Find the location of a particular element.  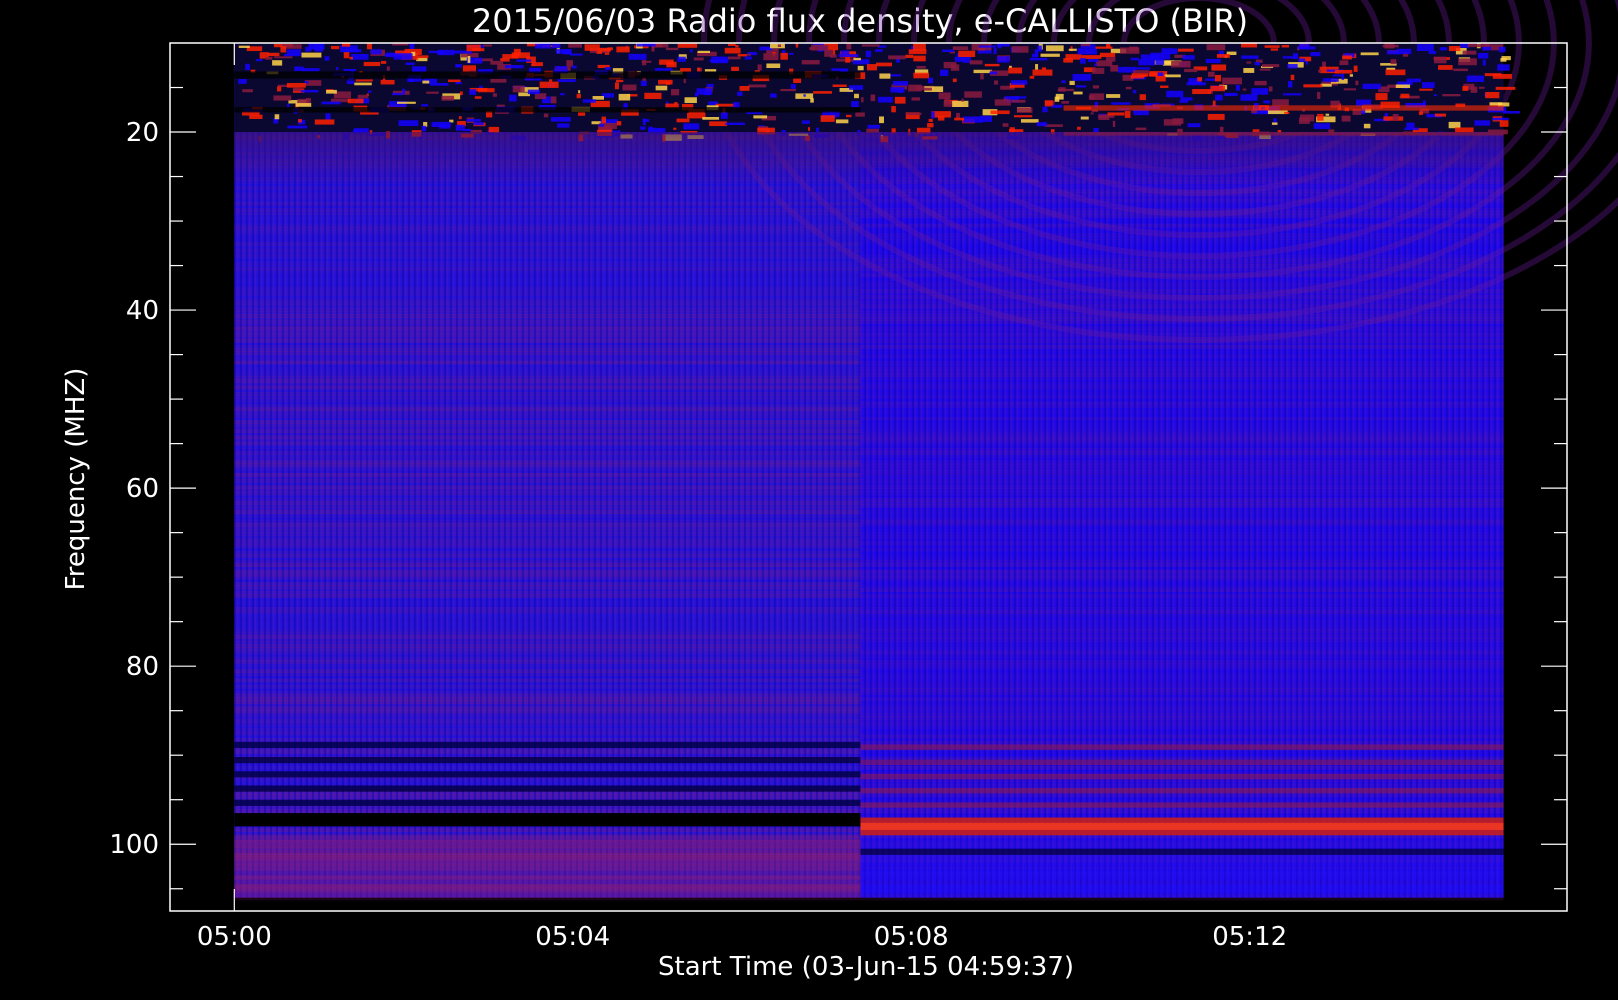

y-tick-label: 60 is located at coordinates (142, 489).